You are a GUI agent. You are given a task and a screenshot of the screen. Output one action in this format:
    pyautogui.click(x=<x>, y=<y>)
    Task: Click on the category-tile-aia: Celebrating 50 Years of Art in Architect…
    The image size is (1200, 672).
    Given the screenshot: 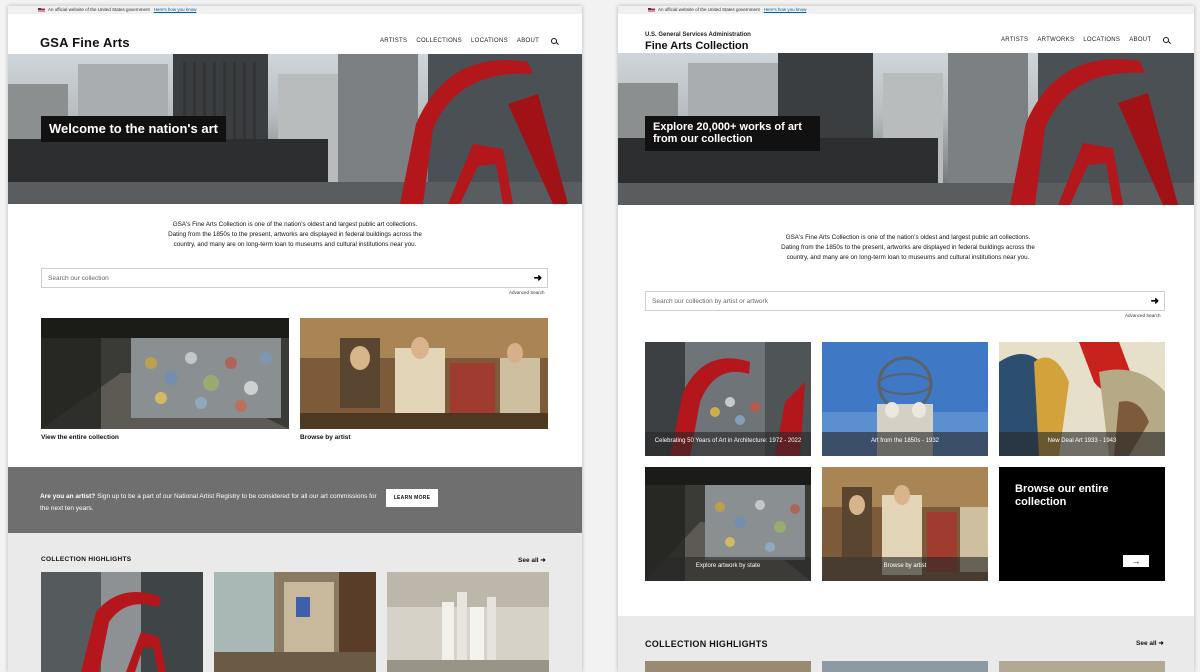 What is the action you would take?
    pyautogui.click(x=728, y=399)
    